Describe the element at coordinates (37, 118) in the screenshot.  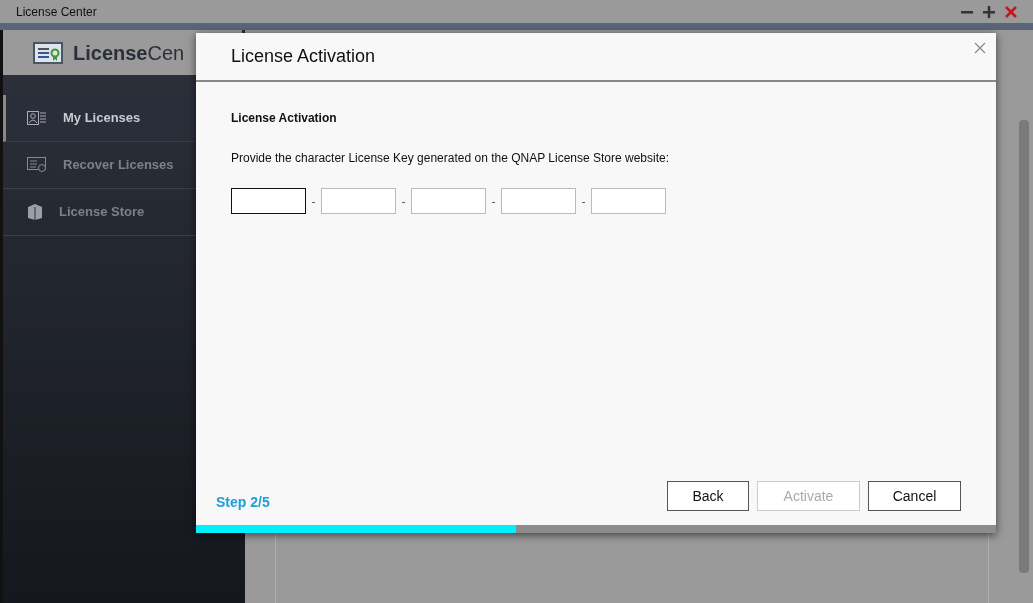
I see `id-card-icon` at that location.